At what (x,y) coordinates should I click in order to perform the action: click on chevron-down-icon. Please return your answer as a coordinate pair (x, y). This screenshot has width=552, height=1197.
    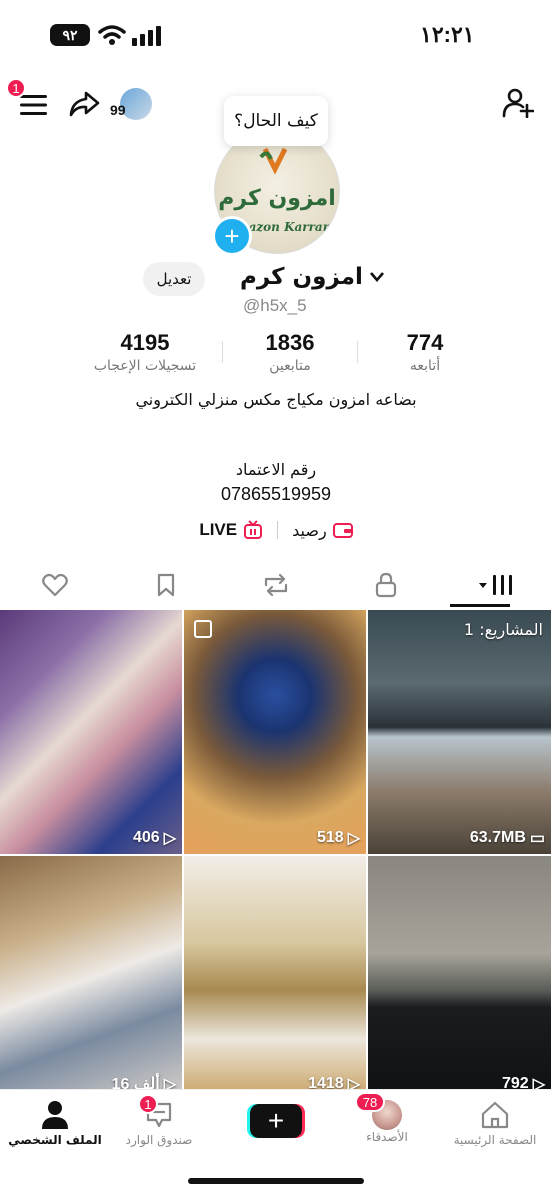
    Looking at the image, I should click on (376, 277).